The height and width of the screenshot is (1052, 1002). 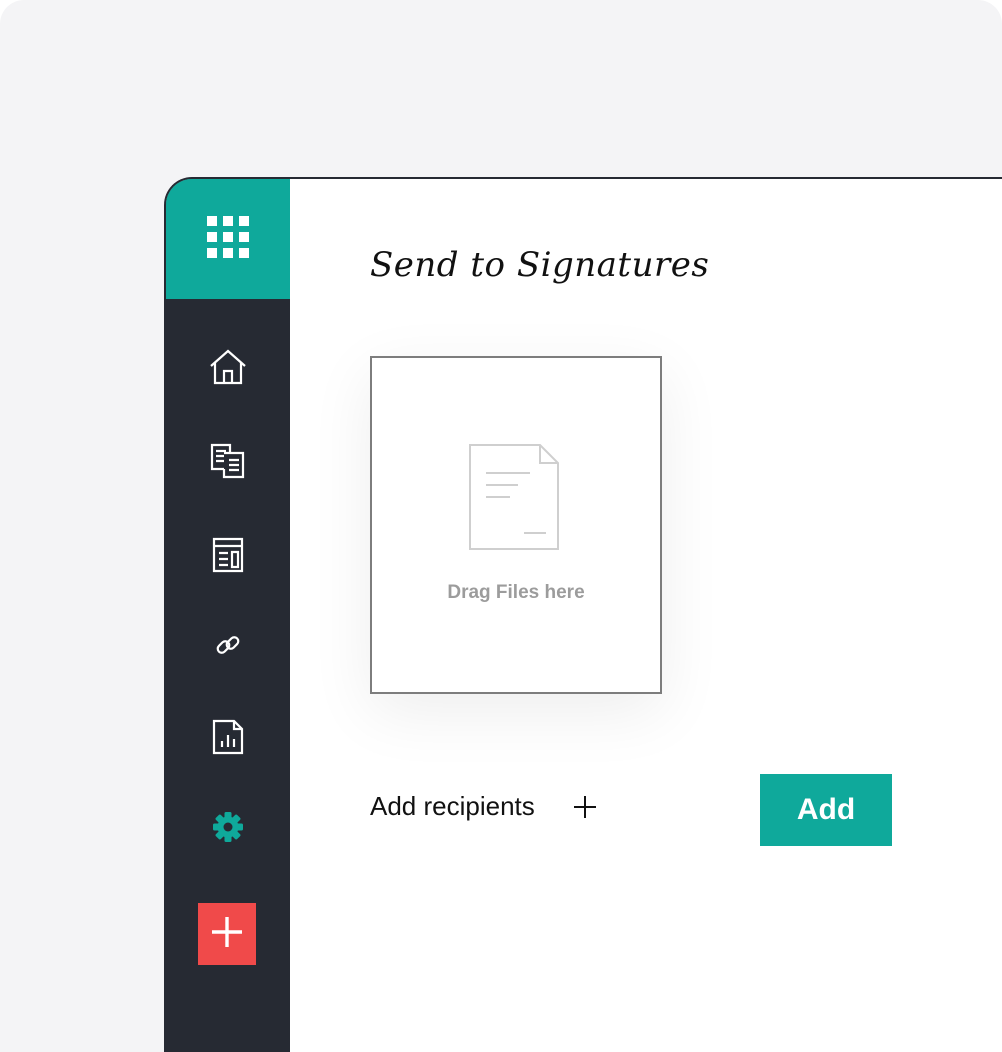 I want to click on file-drop-zone: Drag Files here, so click(x=516, y=525).